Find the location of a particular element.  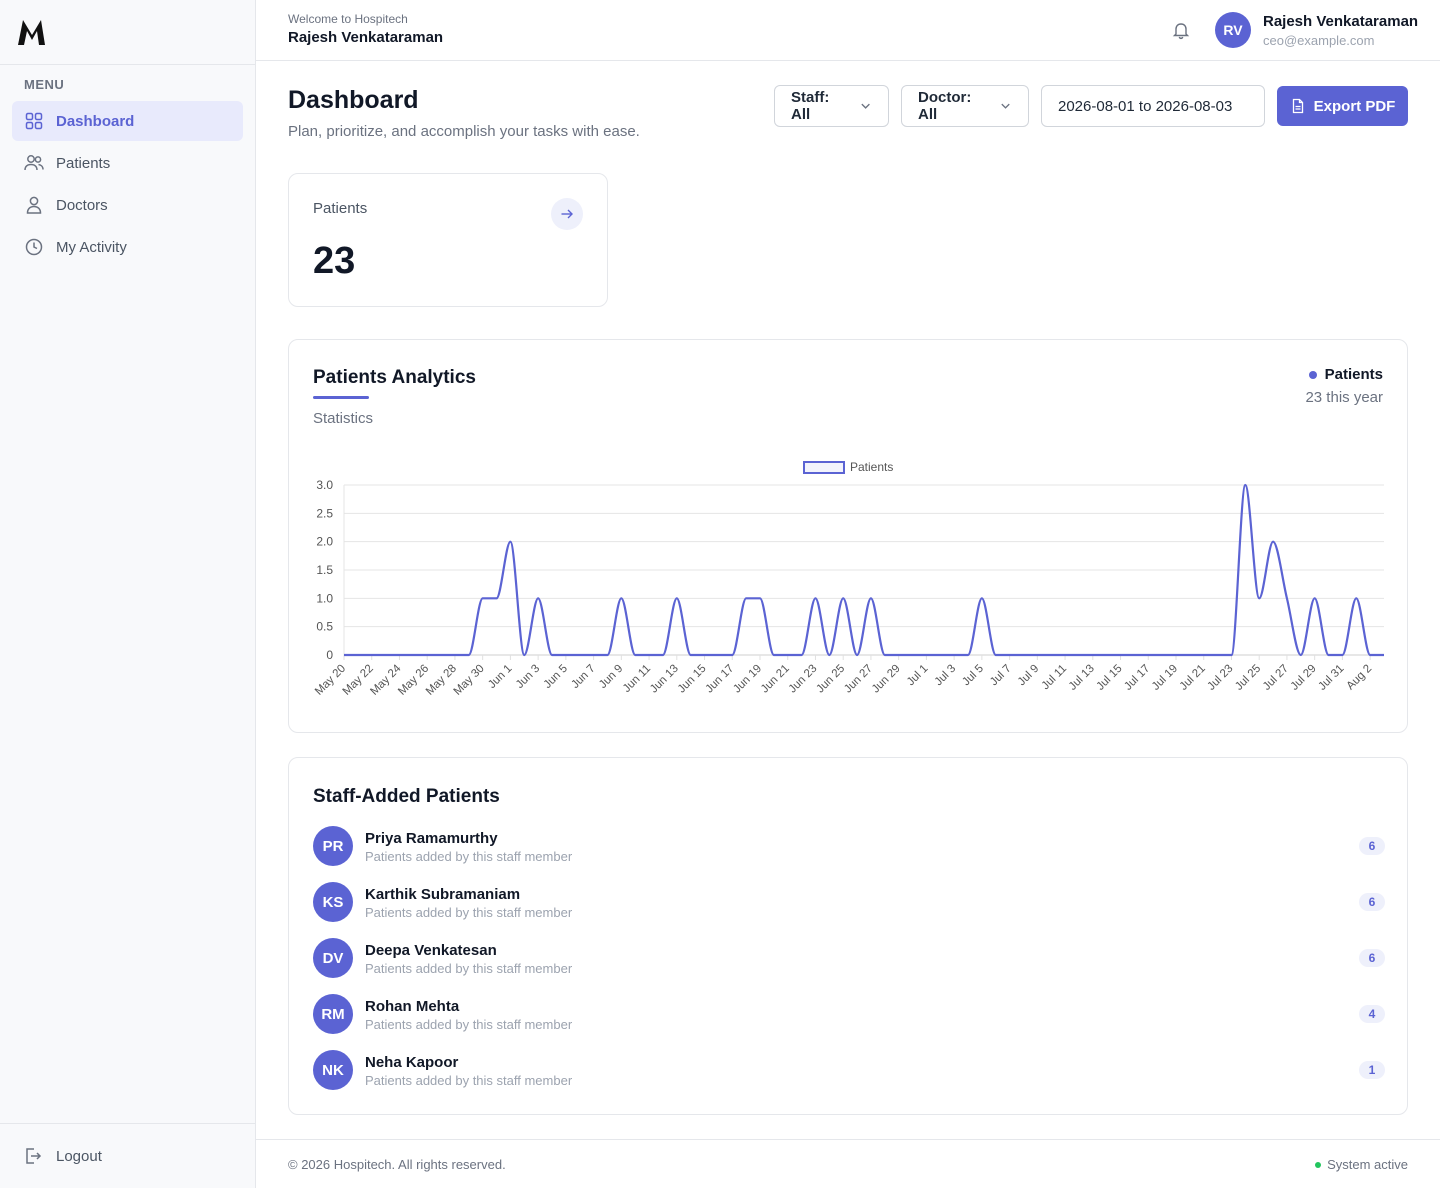

logout-button: Logout is located at coordinates (127, 1155).